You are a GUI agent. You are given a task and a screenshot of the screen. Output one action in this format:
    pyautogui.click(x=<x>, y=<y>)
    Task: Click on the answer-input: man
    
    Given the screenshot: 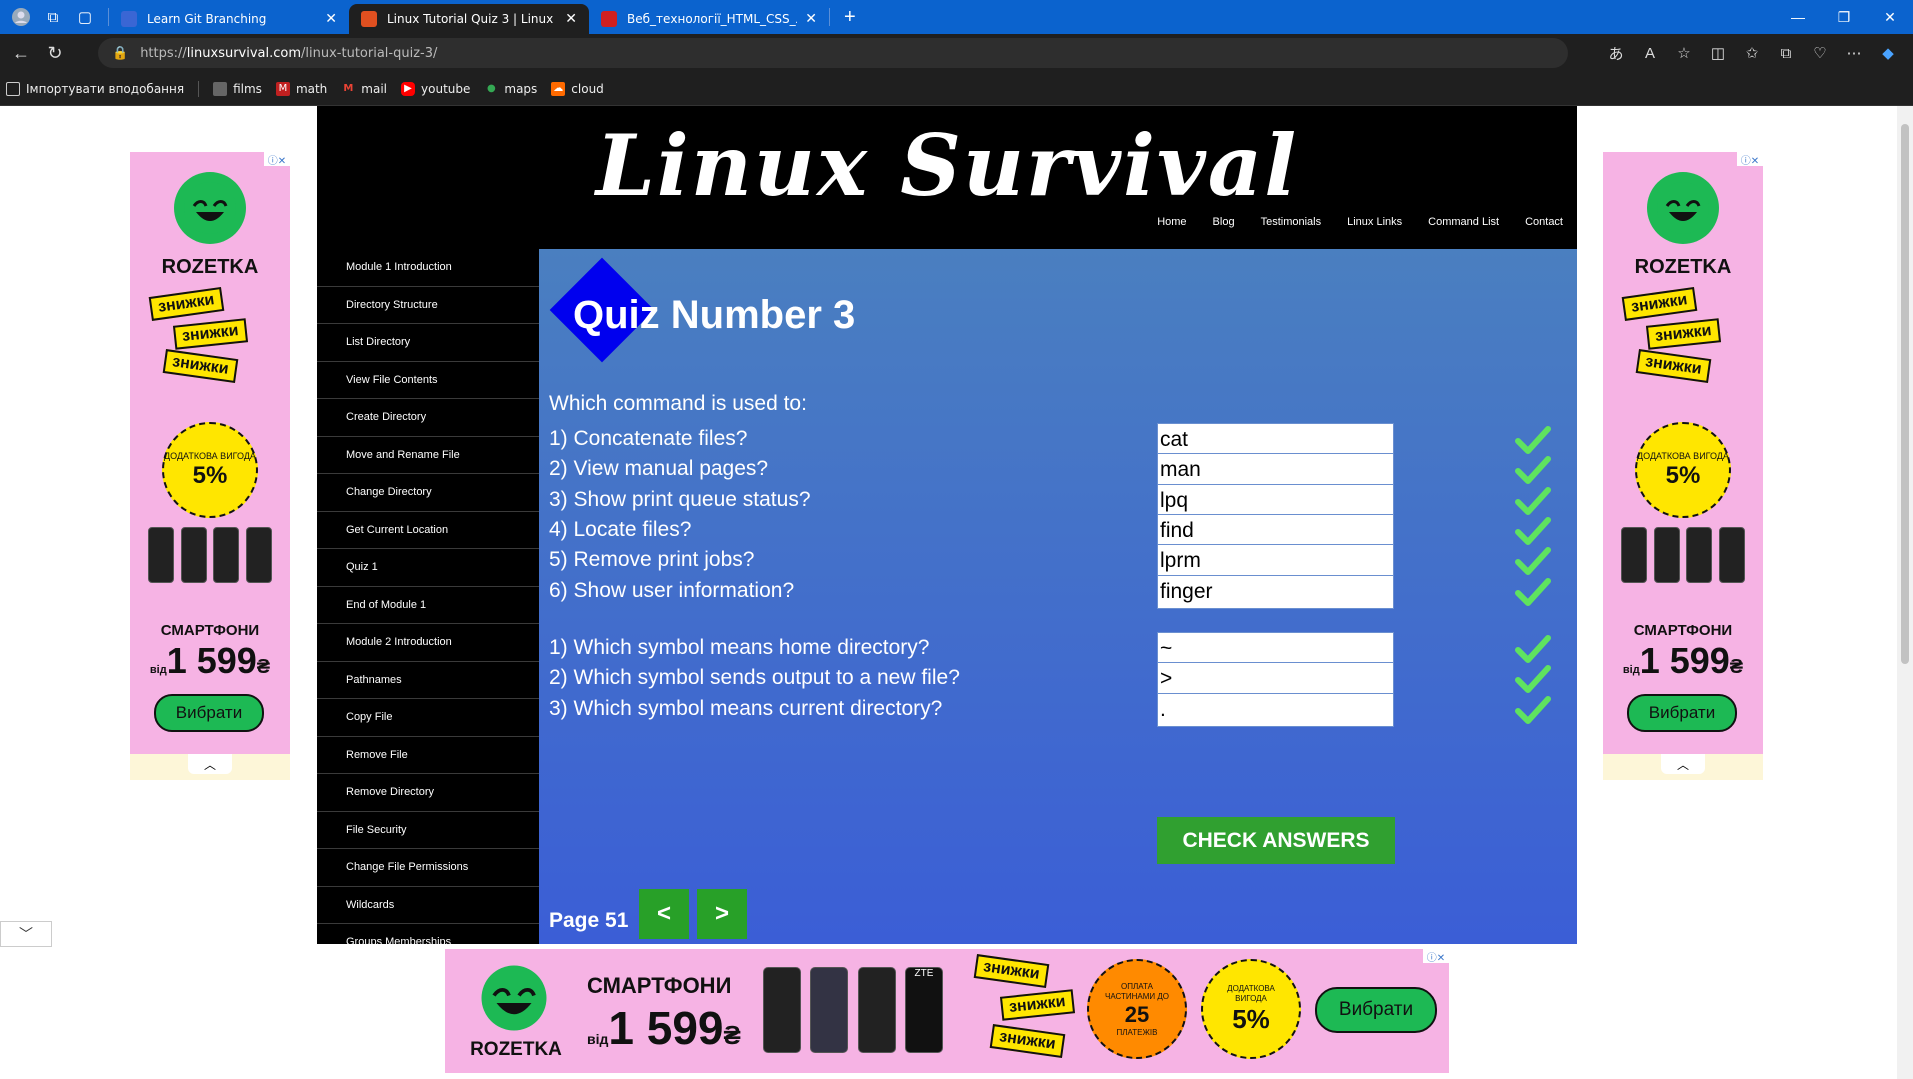 What is the action you would take?
    pyautogui.click(x=1275, y=470)
    